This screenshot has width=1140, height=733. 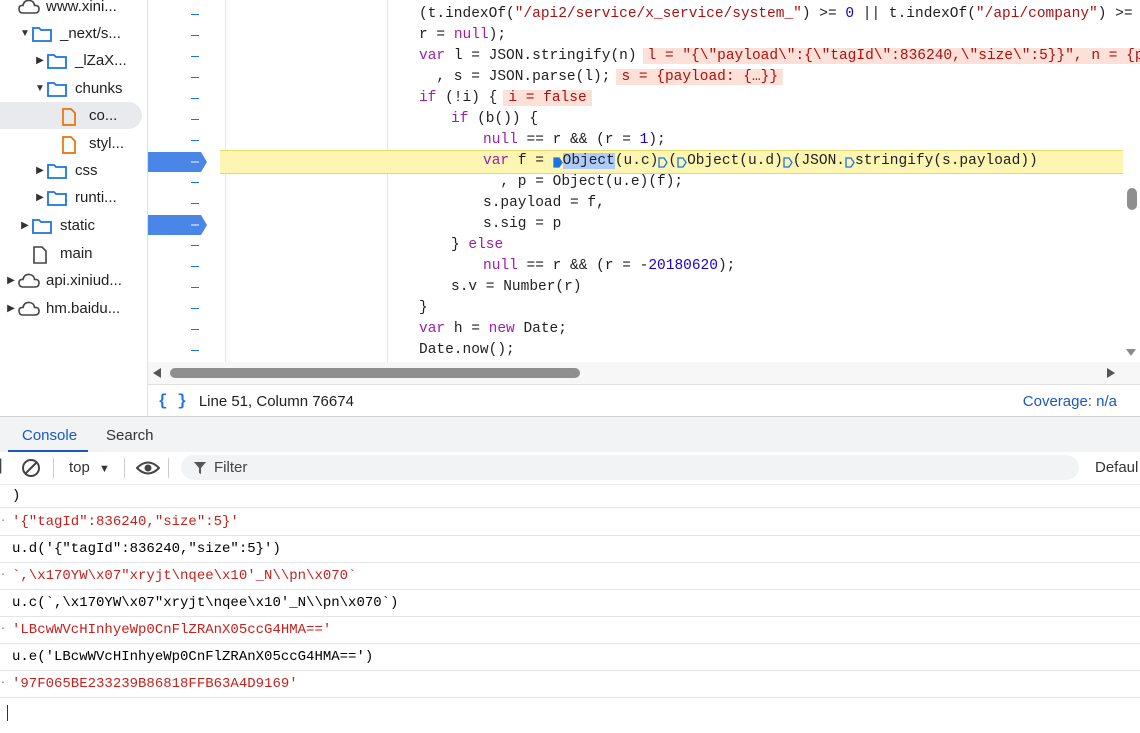 I want to click on console-prompt-cursor, so click(x=7, y=713).